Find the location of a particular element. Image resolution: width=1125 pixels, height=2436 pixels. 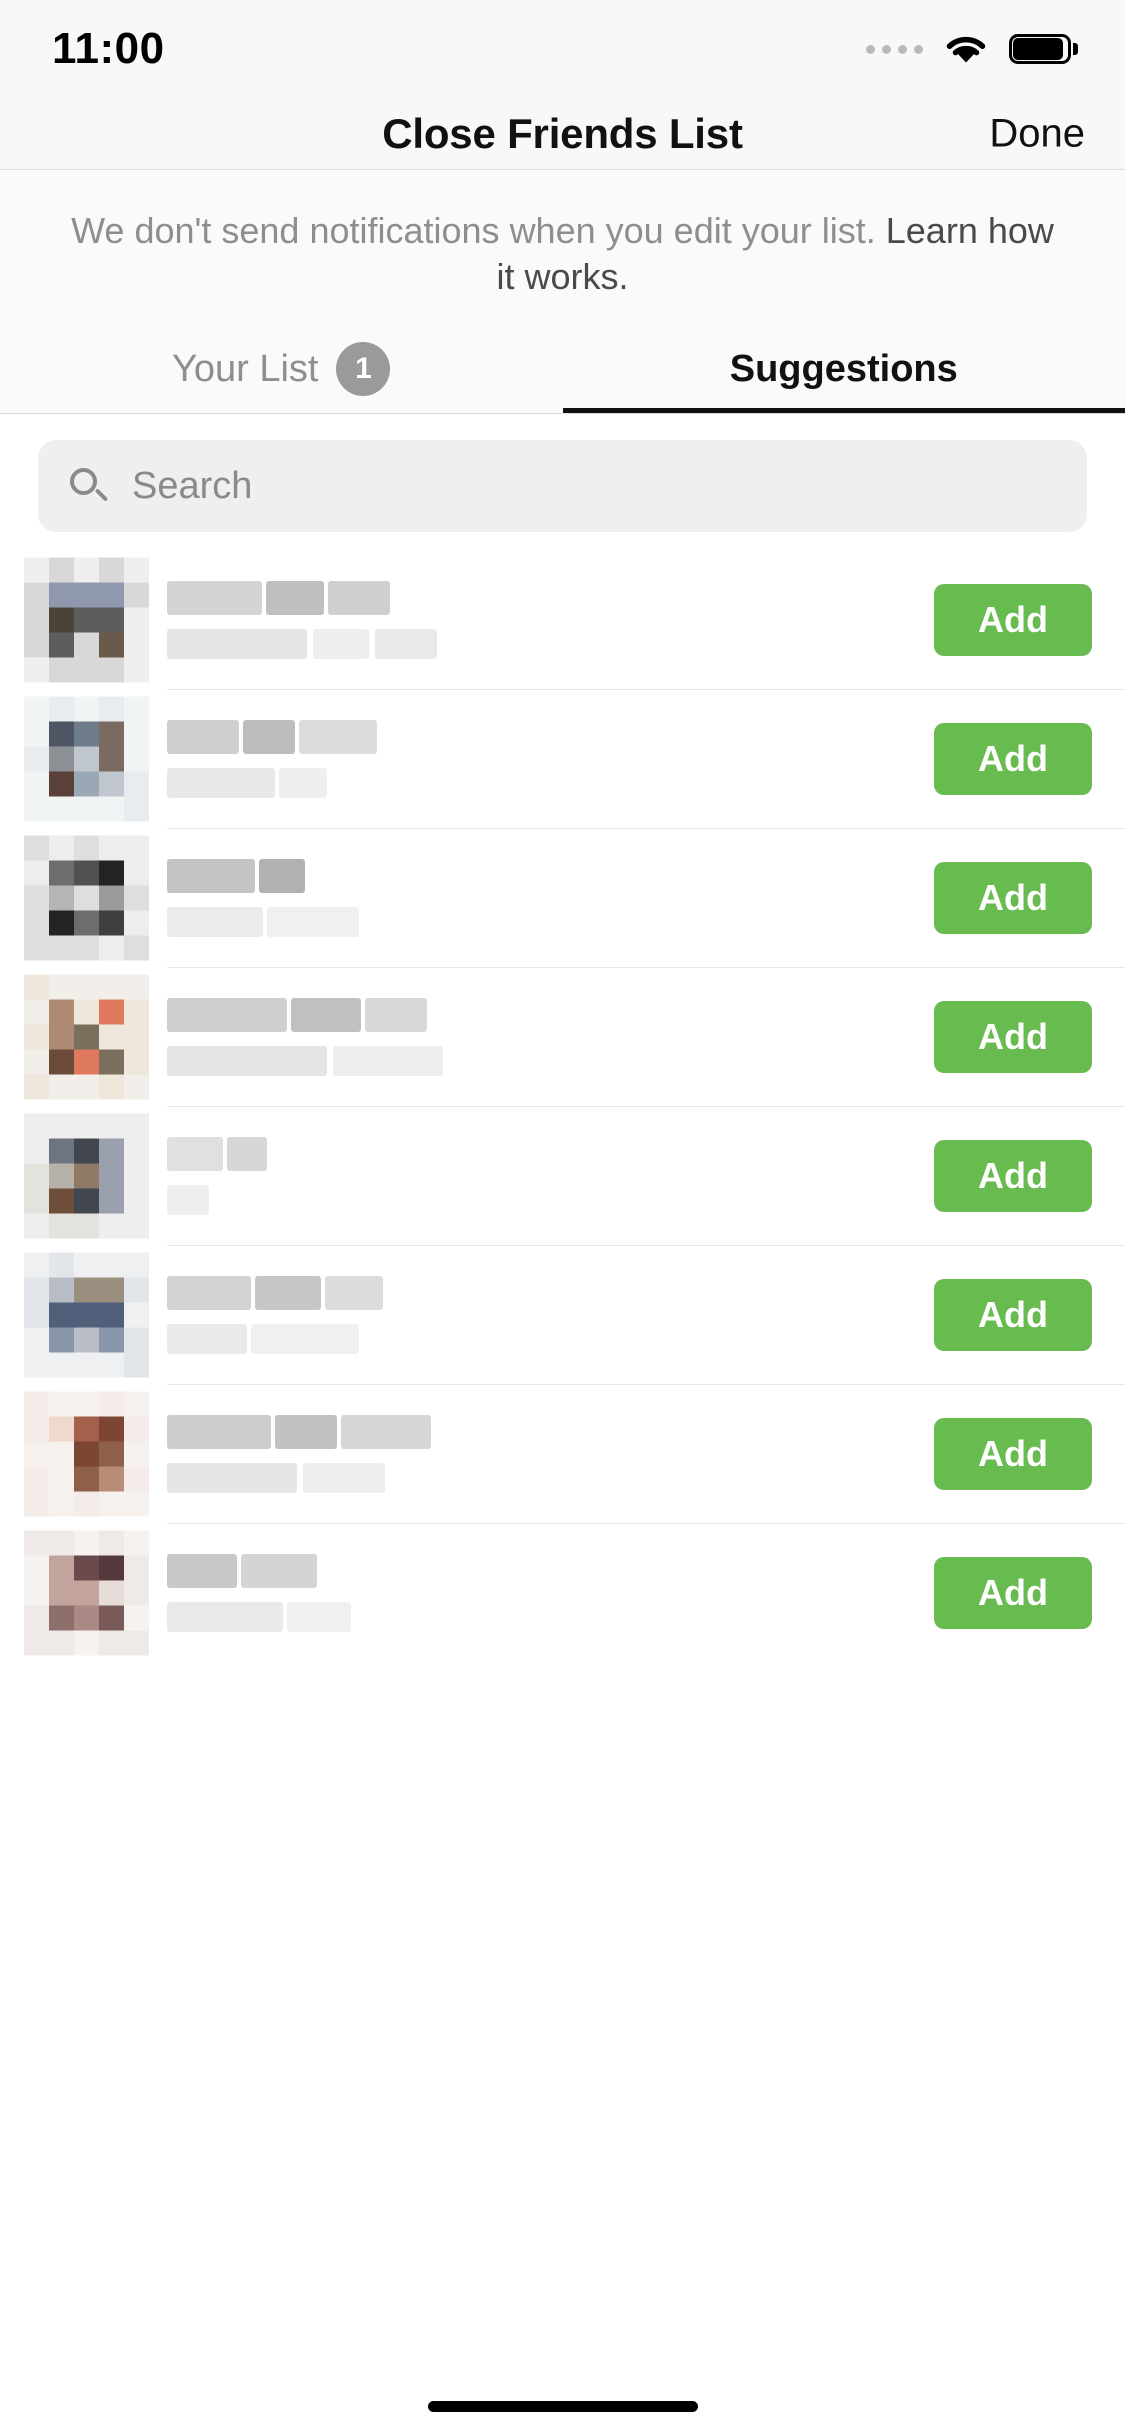

tab-suggestions: Suggestions is located at coordinates (843, 369).